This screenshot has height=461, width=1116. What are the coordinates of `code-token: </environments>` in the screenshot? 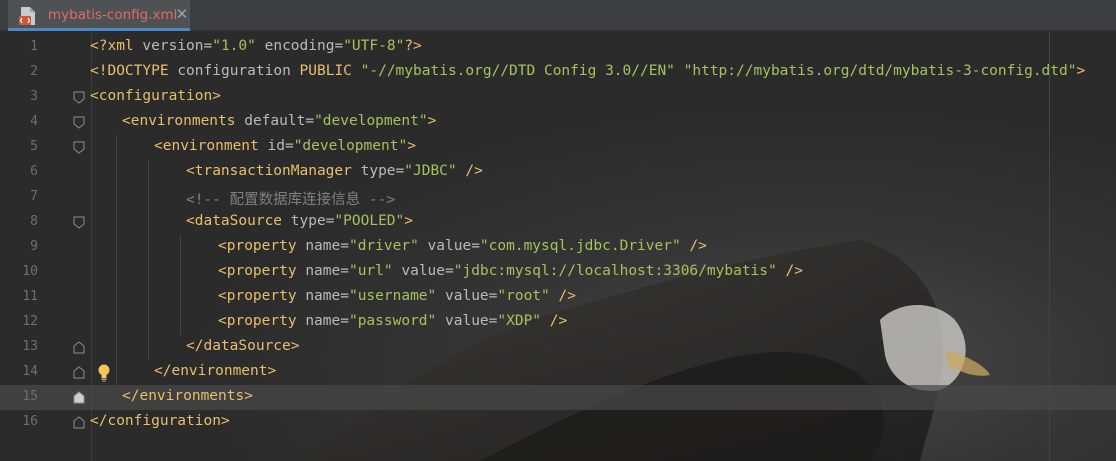 It's located at (187, 396).